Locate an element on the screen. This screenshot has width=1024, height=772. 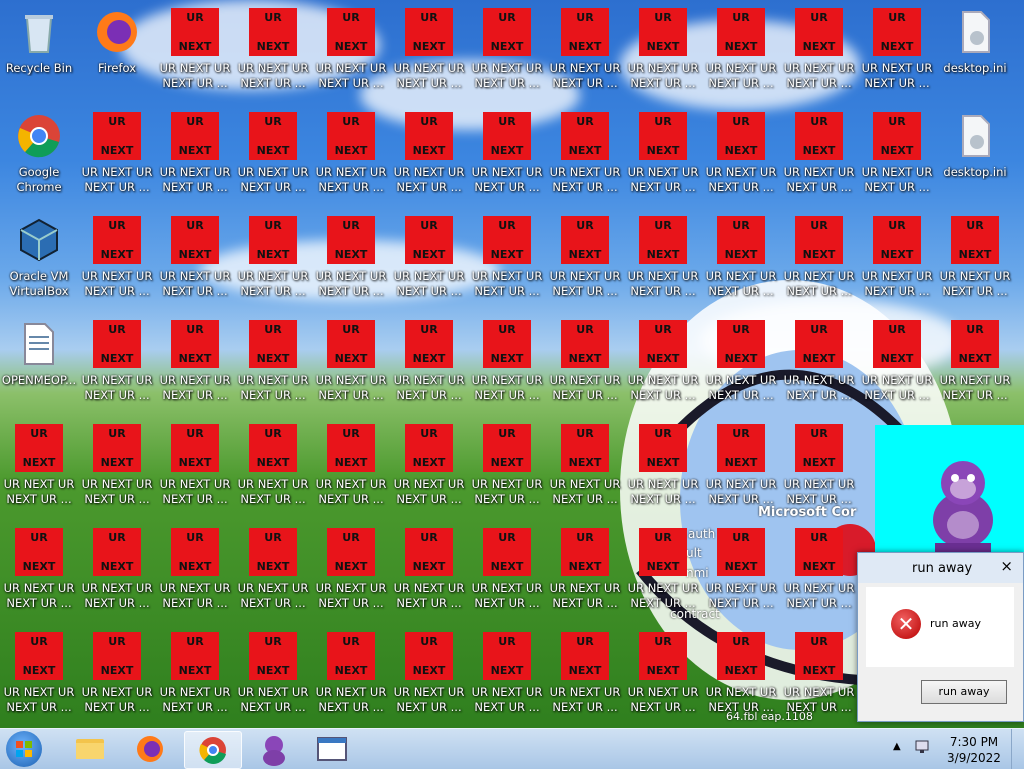
recycle-bin-icon: Recycle Bin is located at coordinates (39, 60).